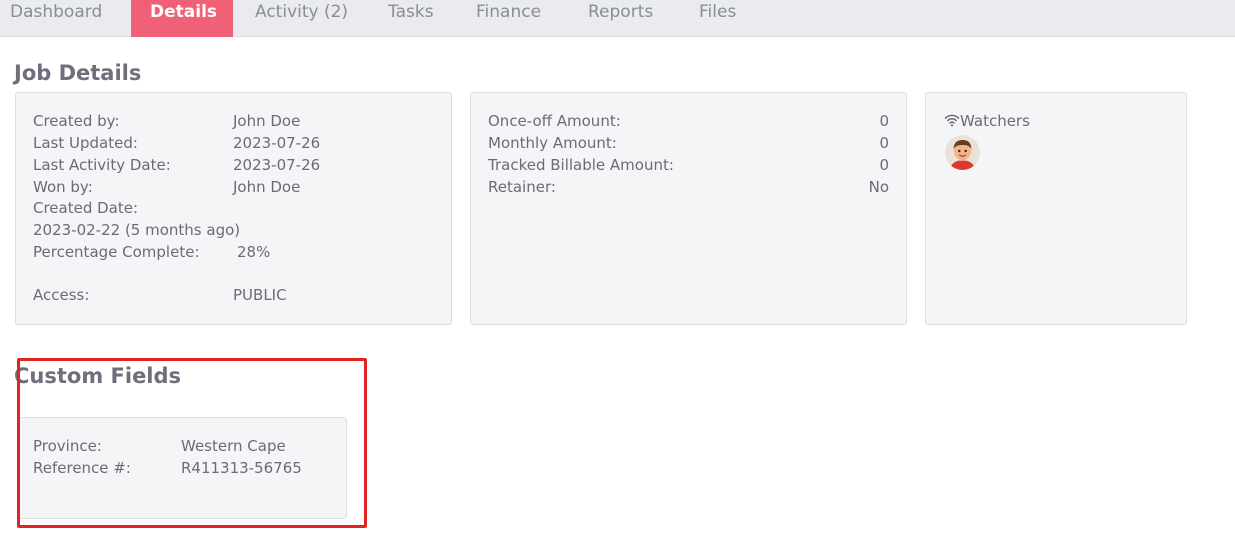  Describe the element at coordinates (952, 119) in the screenshot. I see `wifi-icon` at that location.